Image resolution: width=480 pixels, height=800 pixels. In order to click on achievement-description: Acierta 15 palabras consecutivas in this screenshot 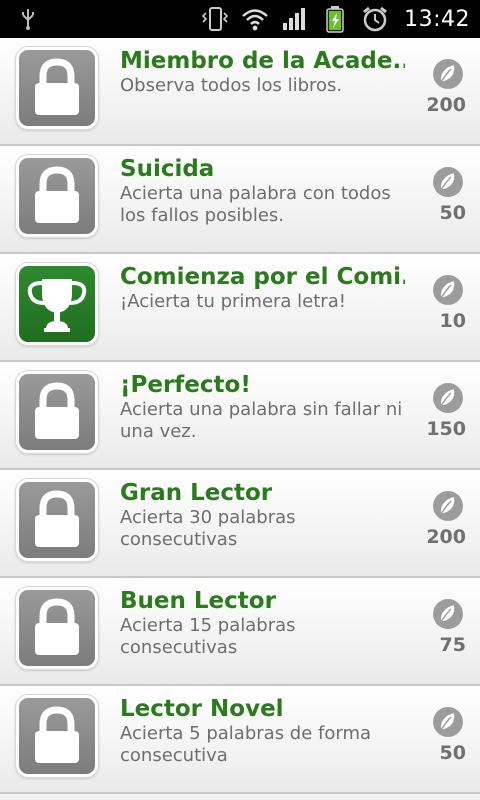, I will do `click(208, 636)`.